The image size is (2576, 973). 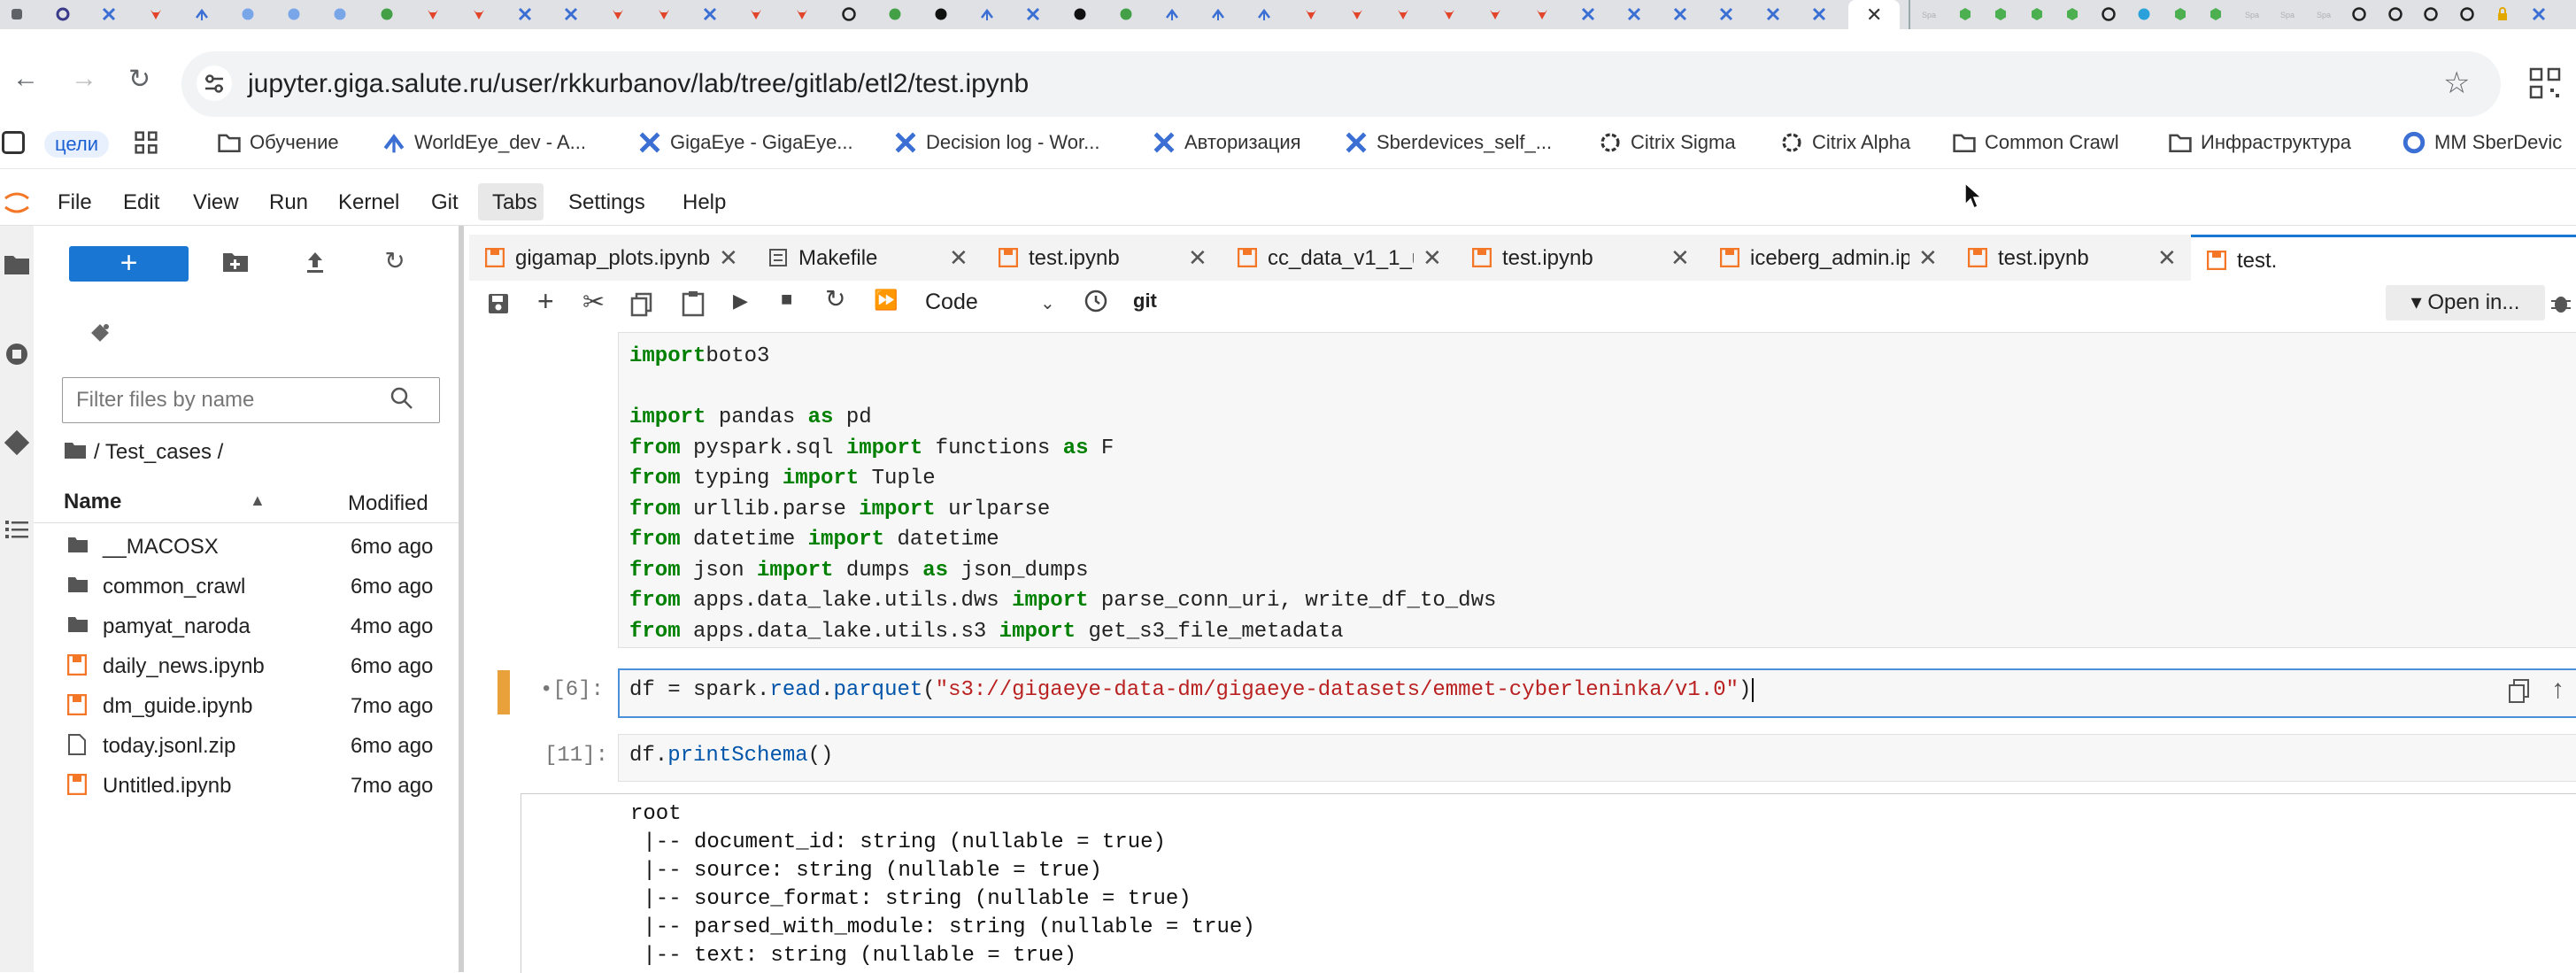 I want to click on file-row: __MACOSX 6mo ago, so click(x=246, y=545).